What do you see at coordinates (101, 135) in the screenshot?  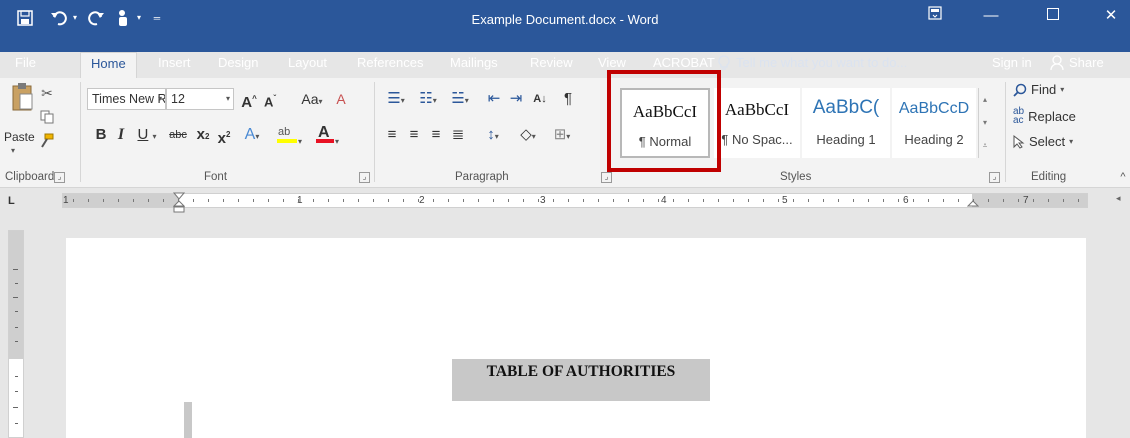 I see `bold-button: B` at bounding box center [101, 135].